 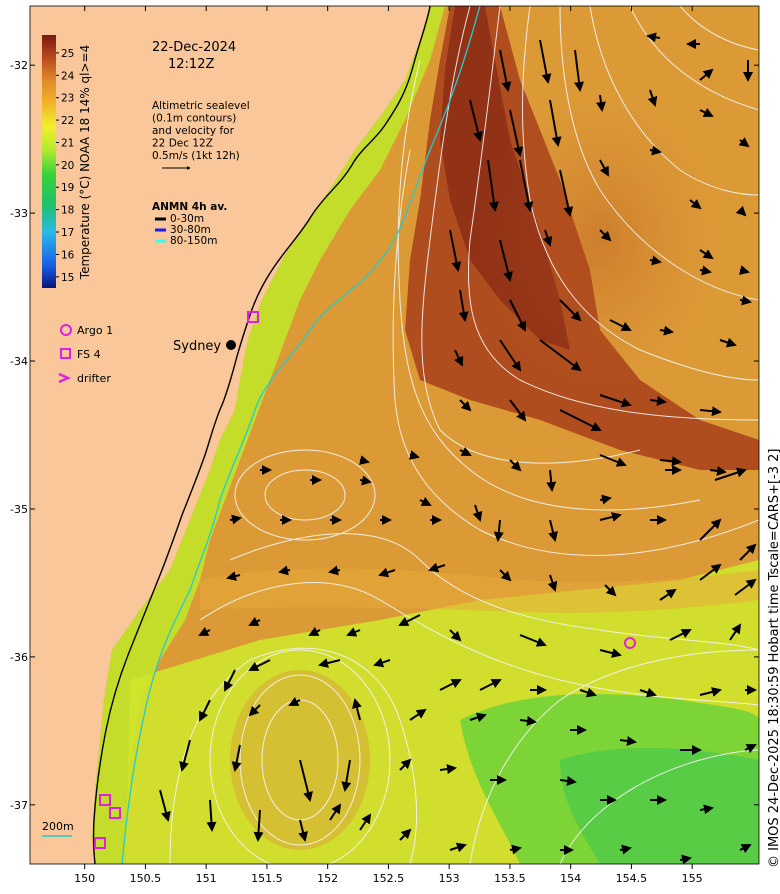 I want to click on colorbar-tick-label: 16, so click(x=68, y=255).